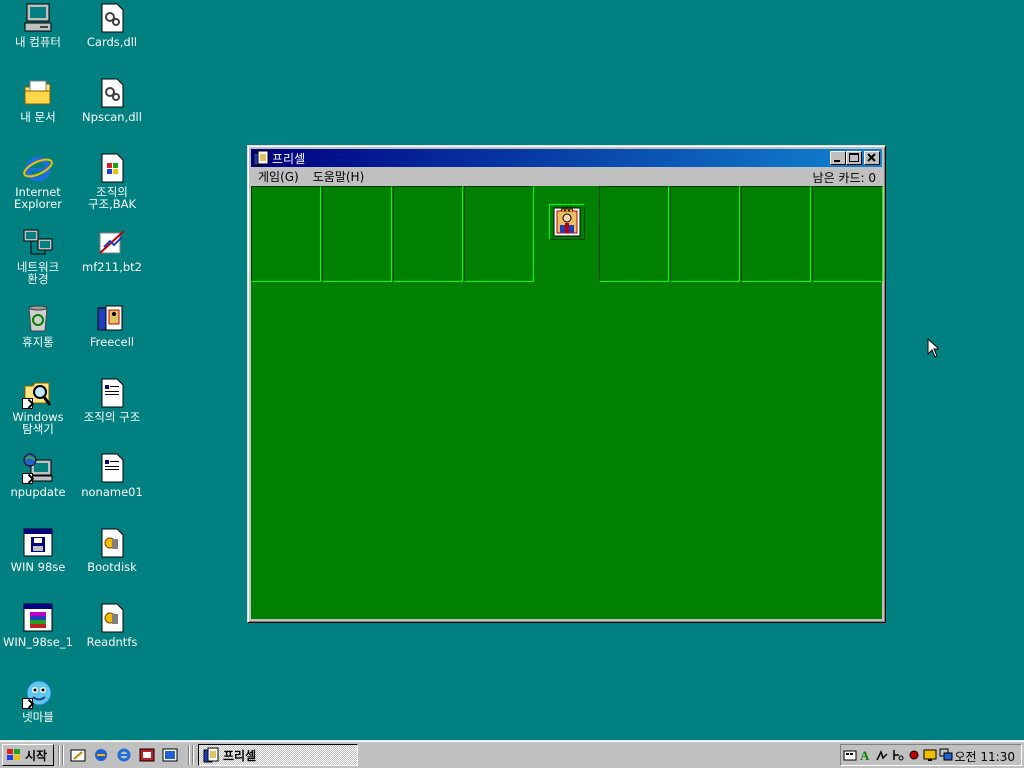 The image size is (1024, 768). I want to click on desktop-icon-label: Readntfs, so click(112, 642).